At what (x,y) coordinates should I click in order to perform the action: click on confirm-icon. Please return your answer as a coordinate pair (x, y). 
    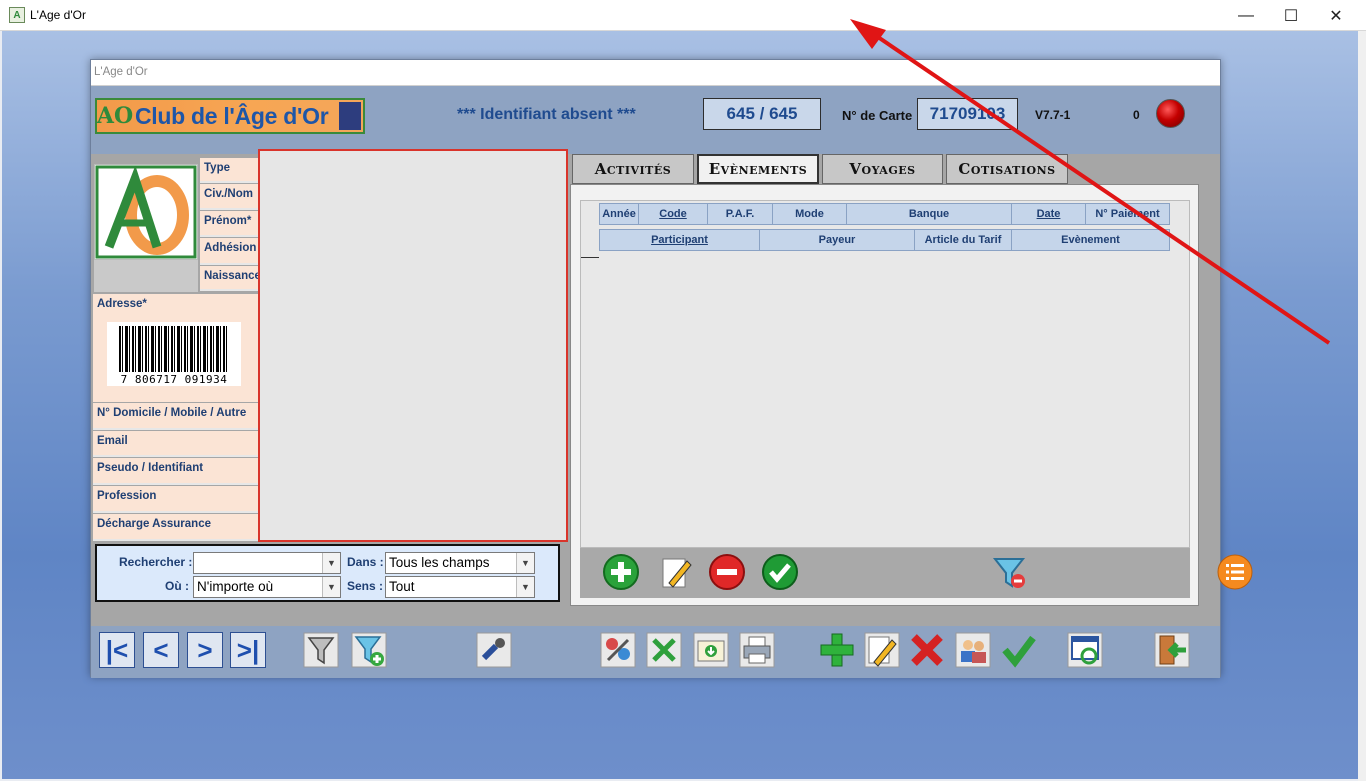
    Looking at the image, I should click on (1019, 650).